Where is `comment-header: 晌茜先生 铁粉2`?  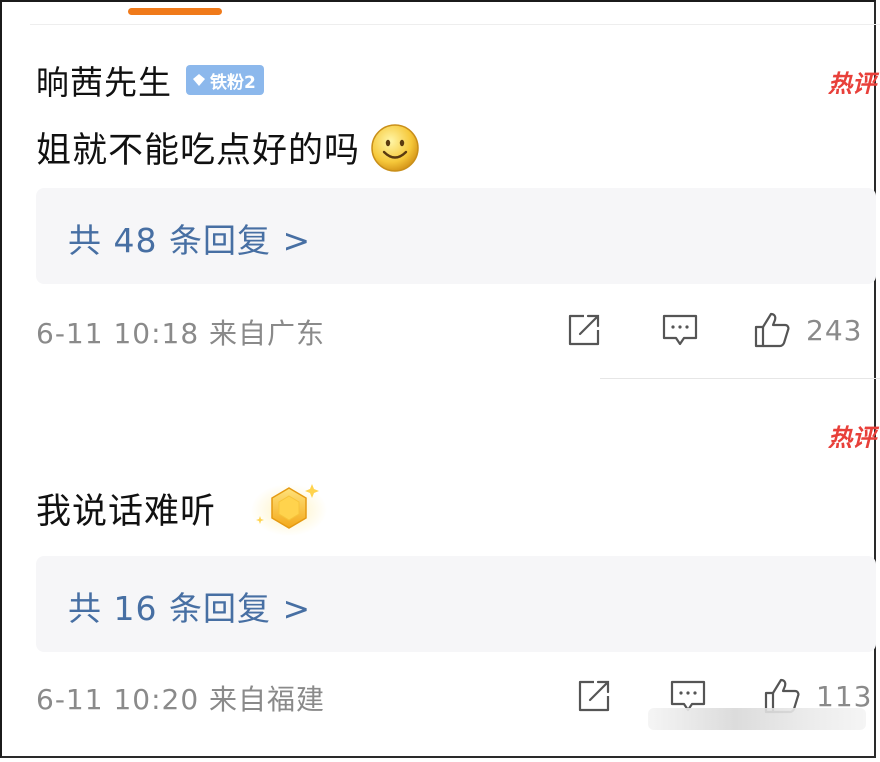
comment-header: 晌茜先生 铁粉2 is located at coordinates (150, 80).